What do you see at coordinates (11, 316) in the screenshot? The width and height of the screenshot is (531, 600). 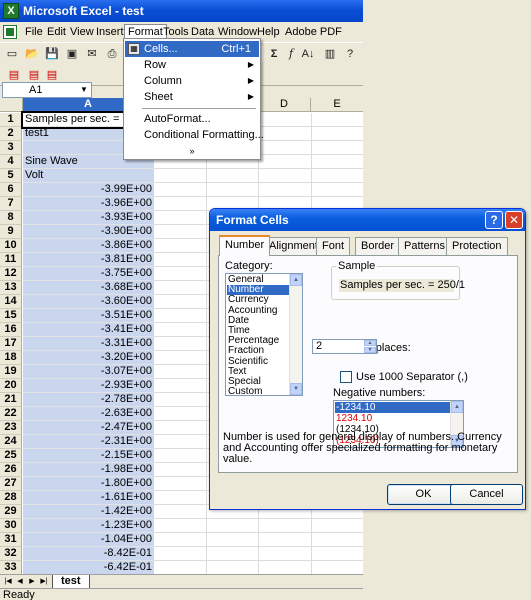 I see `row-header: 15` at bounding box center [11, 316].